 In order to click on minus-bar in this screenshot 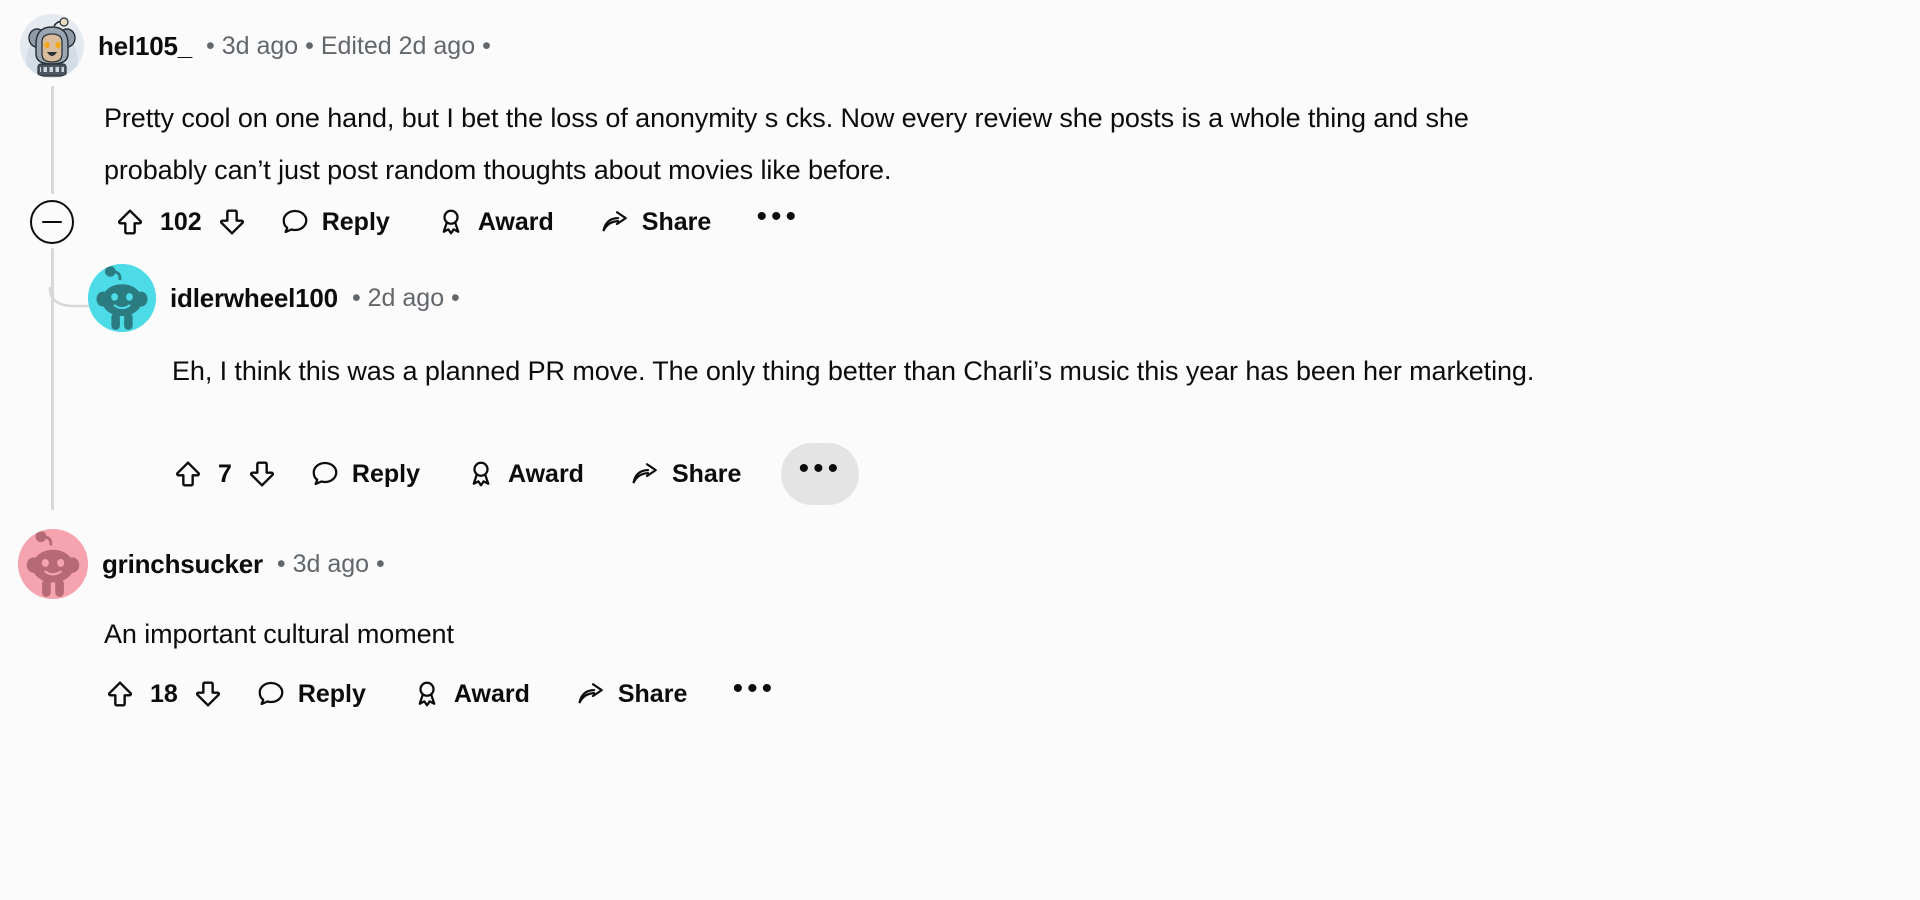, I will do `click(52, 222)`.